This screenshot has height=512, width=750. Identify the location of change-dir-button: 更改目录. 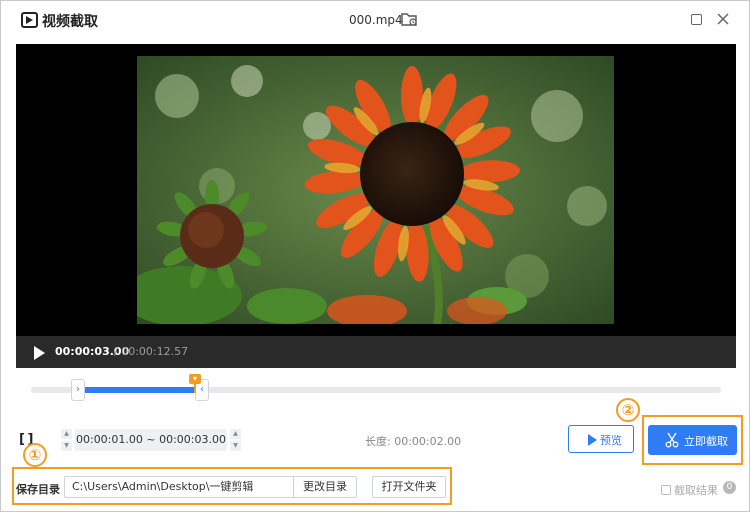
(325, 487).